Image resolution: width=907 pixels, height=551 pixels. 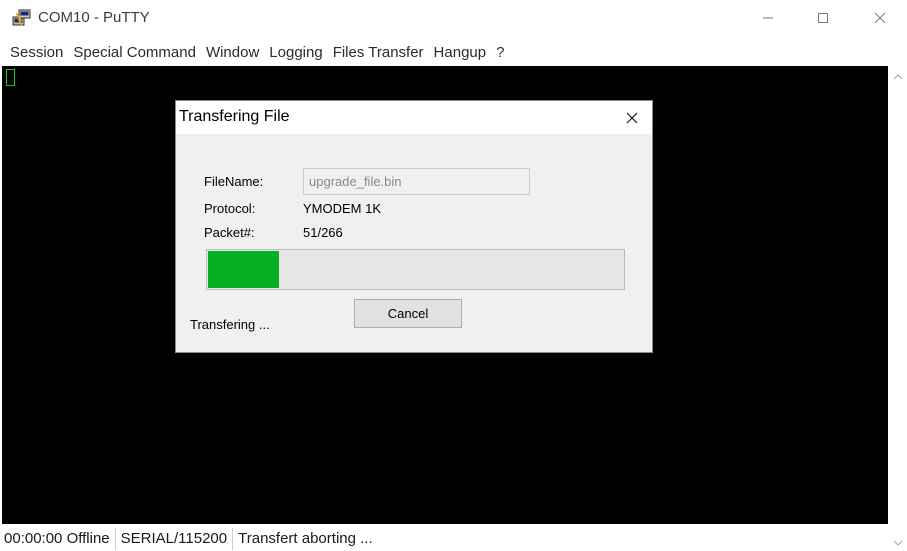 I want to click on transfer-progress-bar, so click(x=415, y=269).